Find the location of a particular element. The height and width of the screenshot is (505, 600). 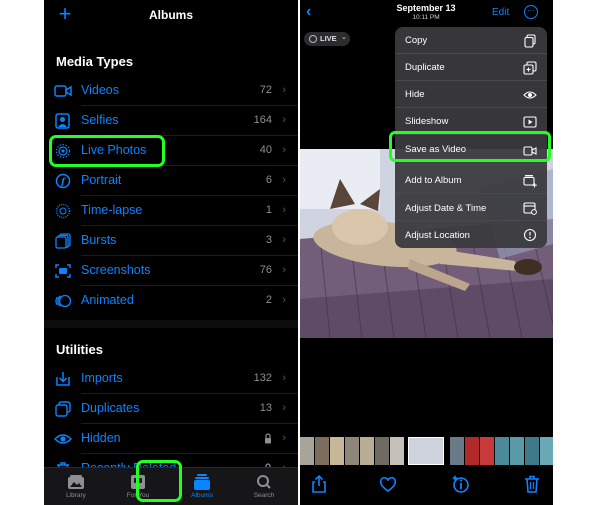

photo-time: 10:11 PM is located at coordinates (426, 17).